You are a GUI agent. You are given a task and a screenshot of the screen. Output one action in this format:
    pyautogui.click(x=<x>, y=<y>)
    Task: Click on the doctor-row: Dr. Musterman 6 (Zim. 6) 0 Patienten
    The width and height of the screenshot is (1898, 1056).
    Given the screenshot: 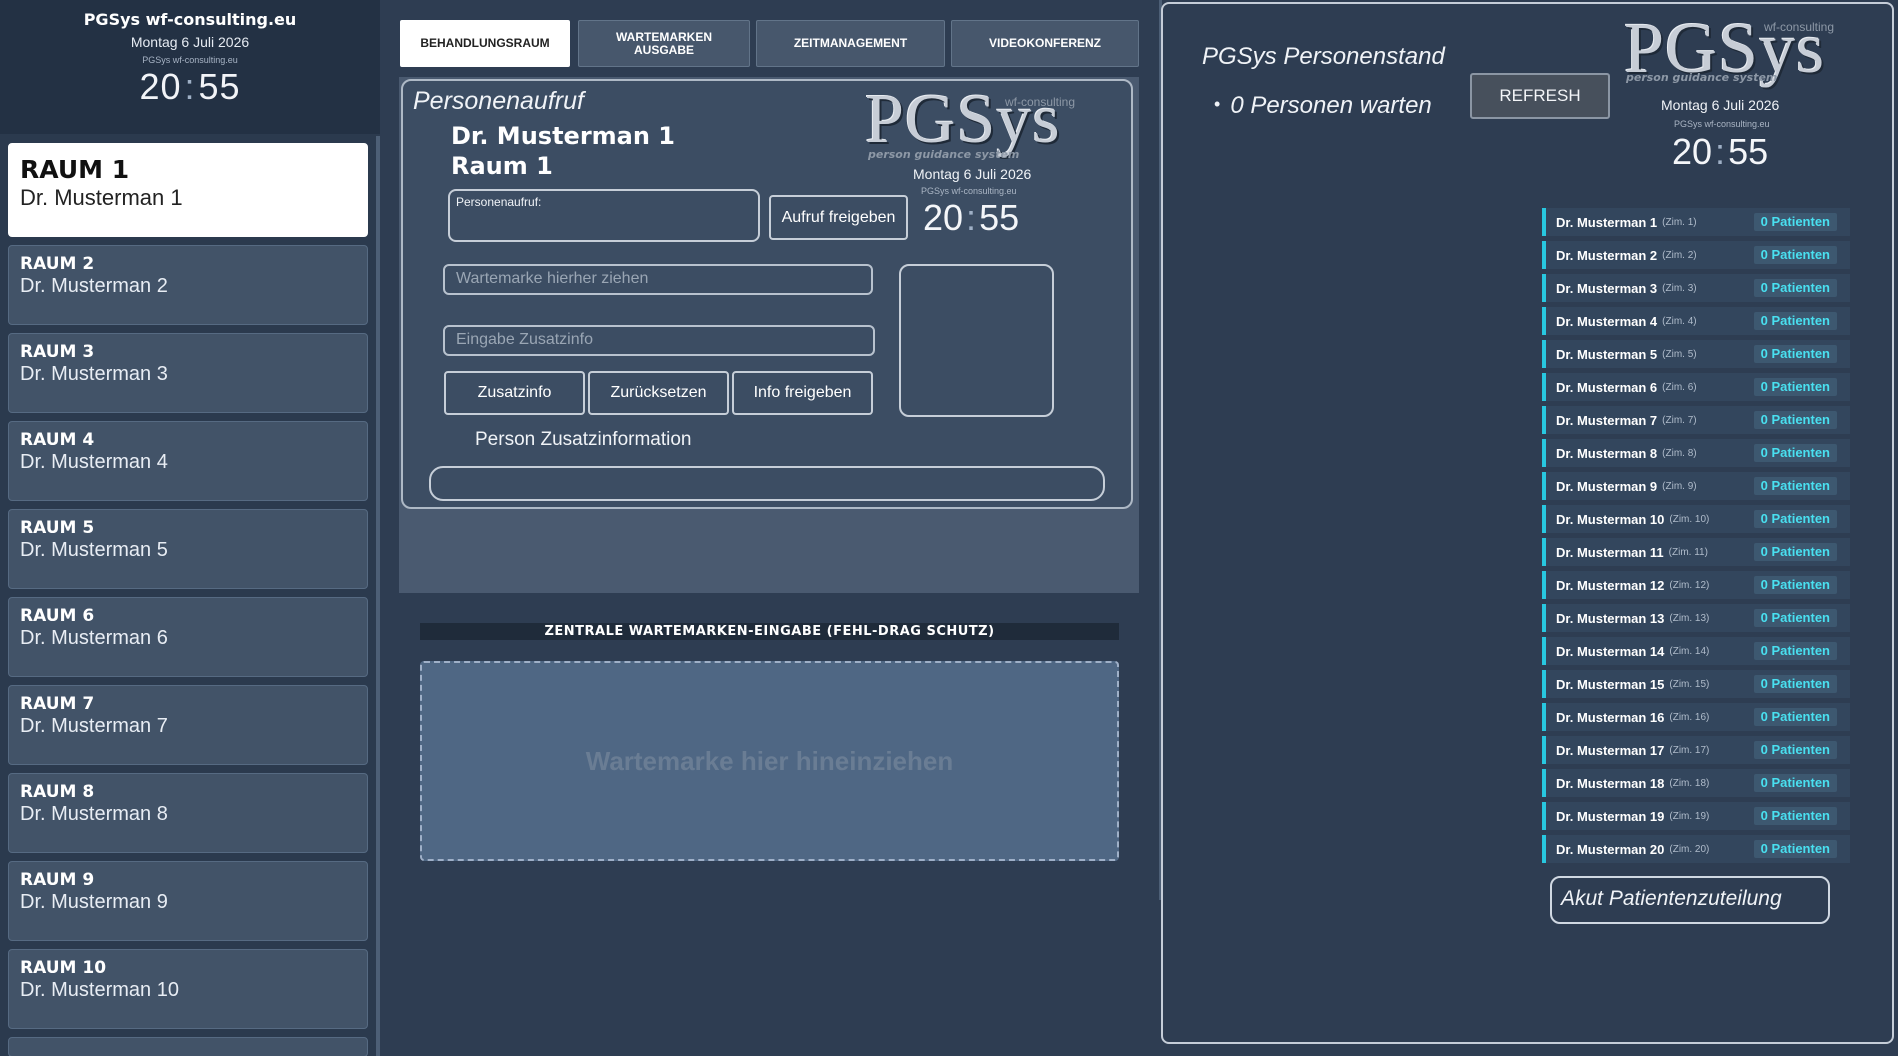 What is the action you would take?
    pyautogui.click(x=1696, y=387)
    